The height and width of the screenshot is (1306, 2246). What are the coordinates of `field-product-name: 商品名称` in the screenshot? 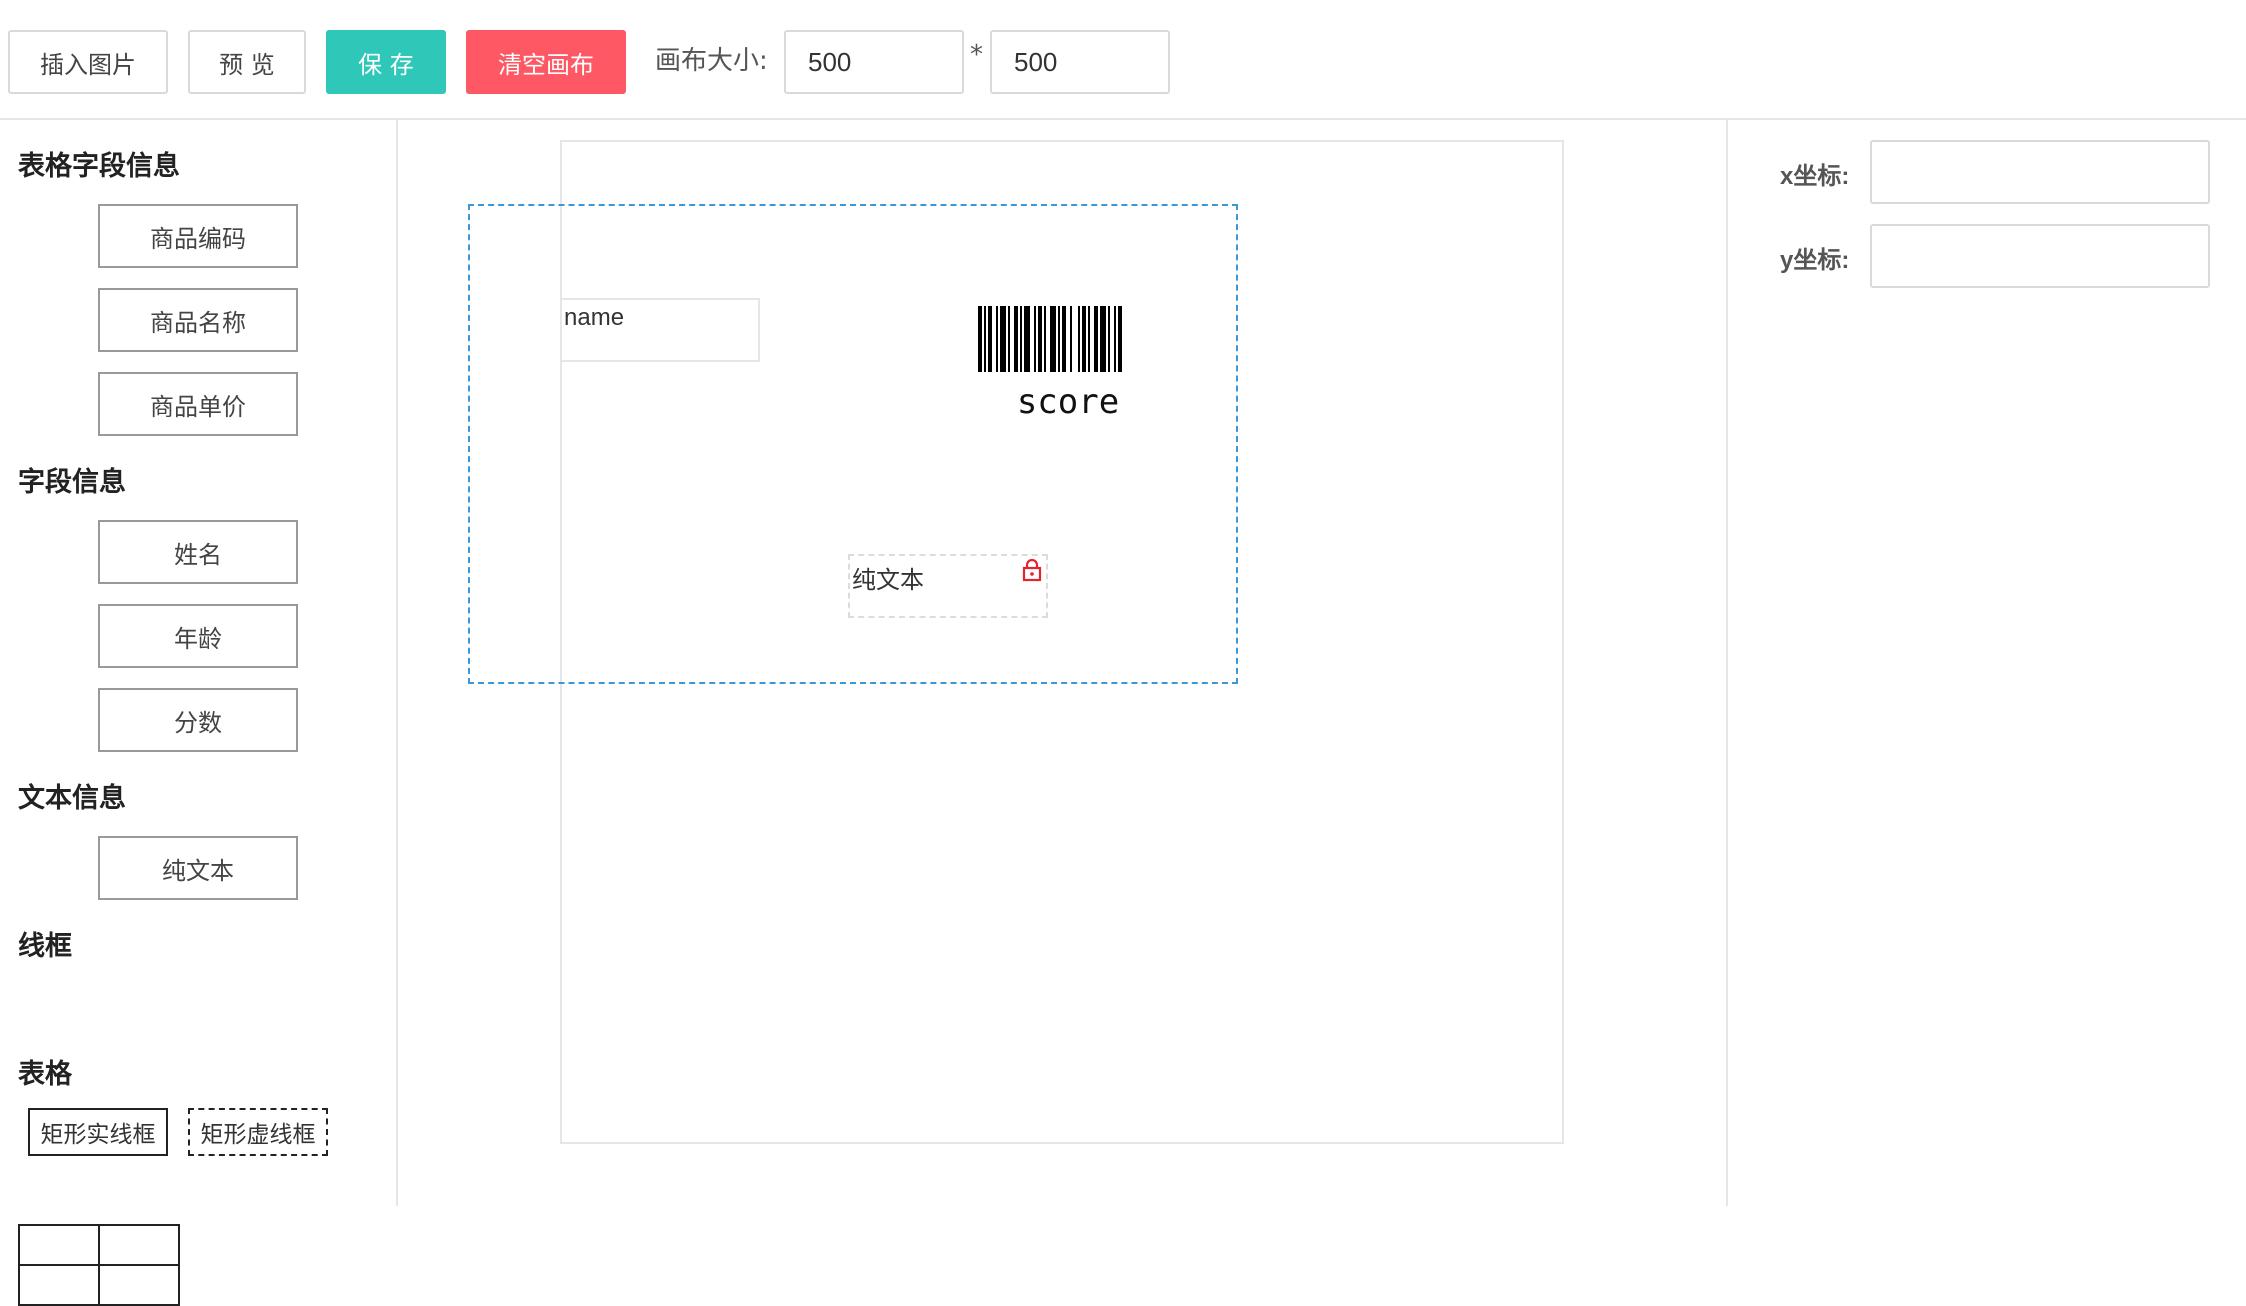 It's located at (198, 320).